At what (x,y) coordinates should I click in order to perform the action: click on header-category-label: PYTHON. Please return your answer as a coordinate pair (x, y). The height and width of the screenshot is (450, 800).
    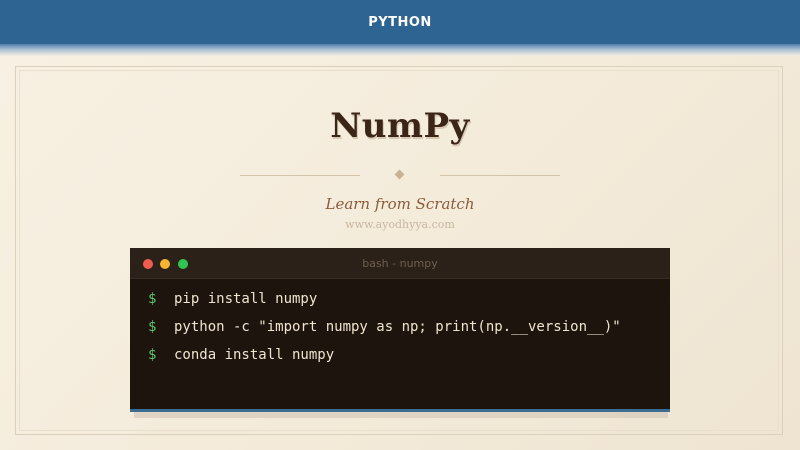
    Looking at the image, I should click on (400, 22).